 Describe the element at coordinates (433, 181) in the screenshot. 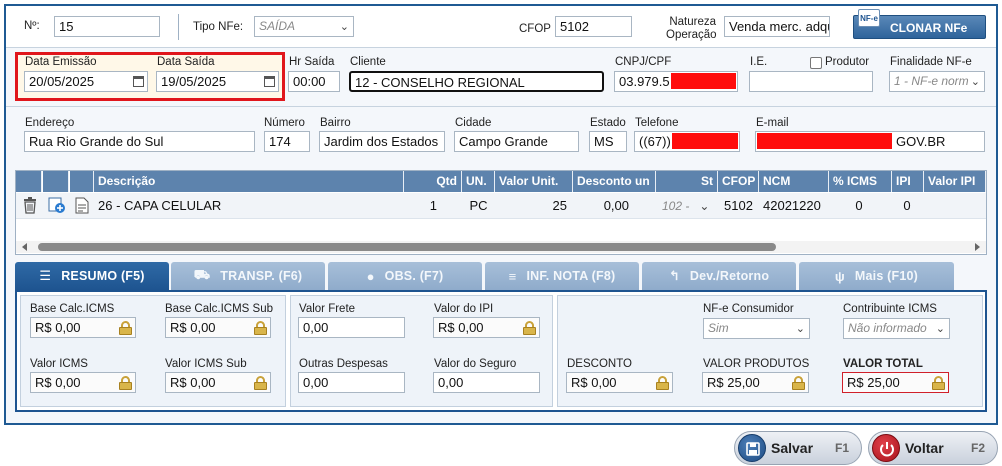

I see `col-header-qtd: Qtd` at that location.